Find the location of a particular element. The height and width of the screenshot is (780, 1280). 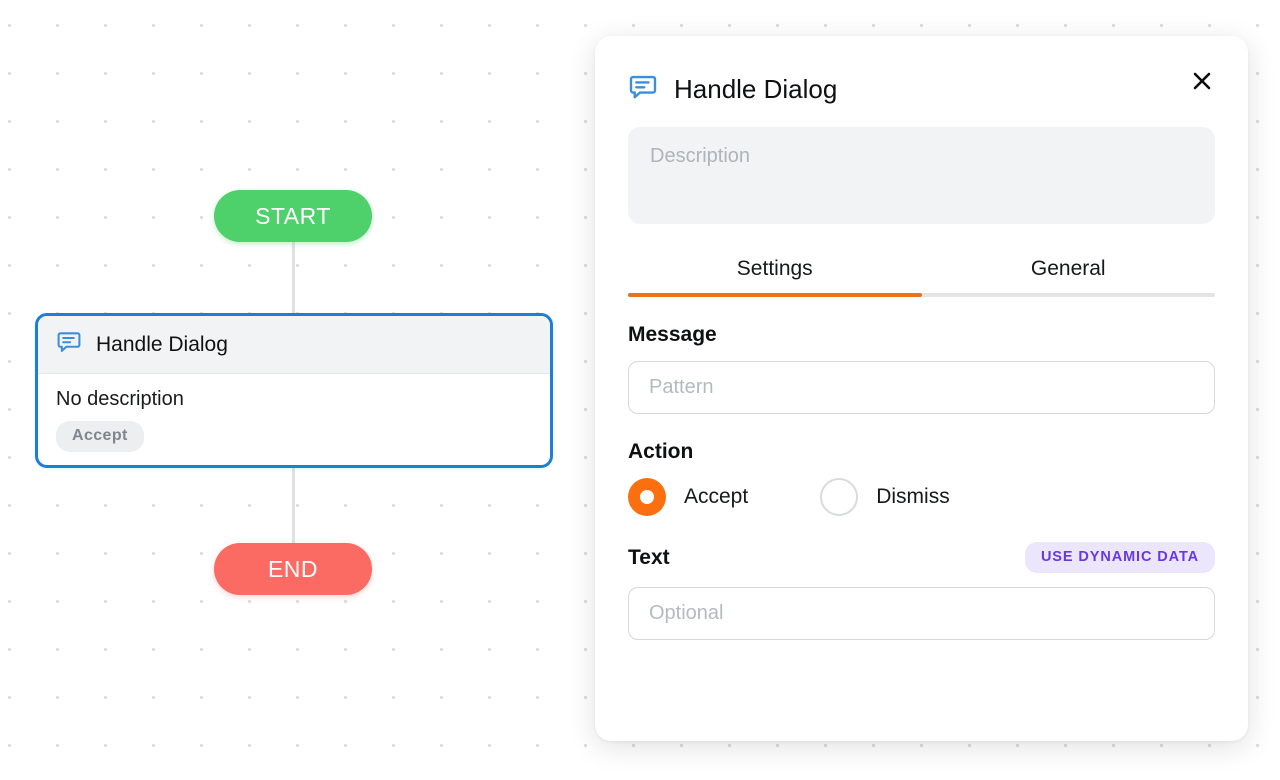

message-label-row: Message is located at coordinates (921, 335).